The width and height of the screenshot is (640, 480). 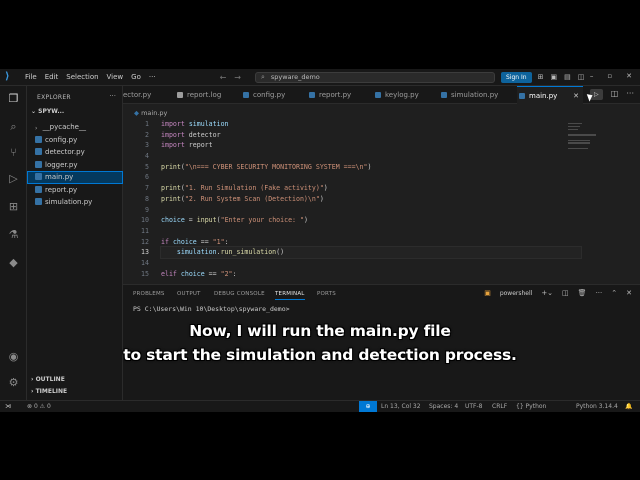 What do you see at coordinates (583, 138) in the screenshot?
I see `minimap` at bounding box center [583, 138].